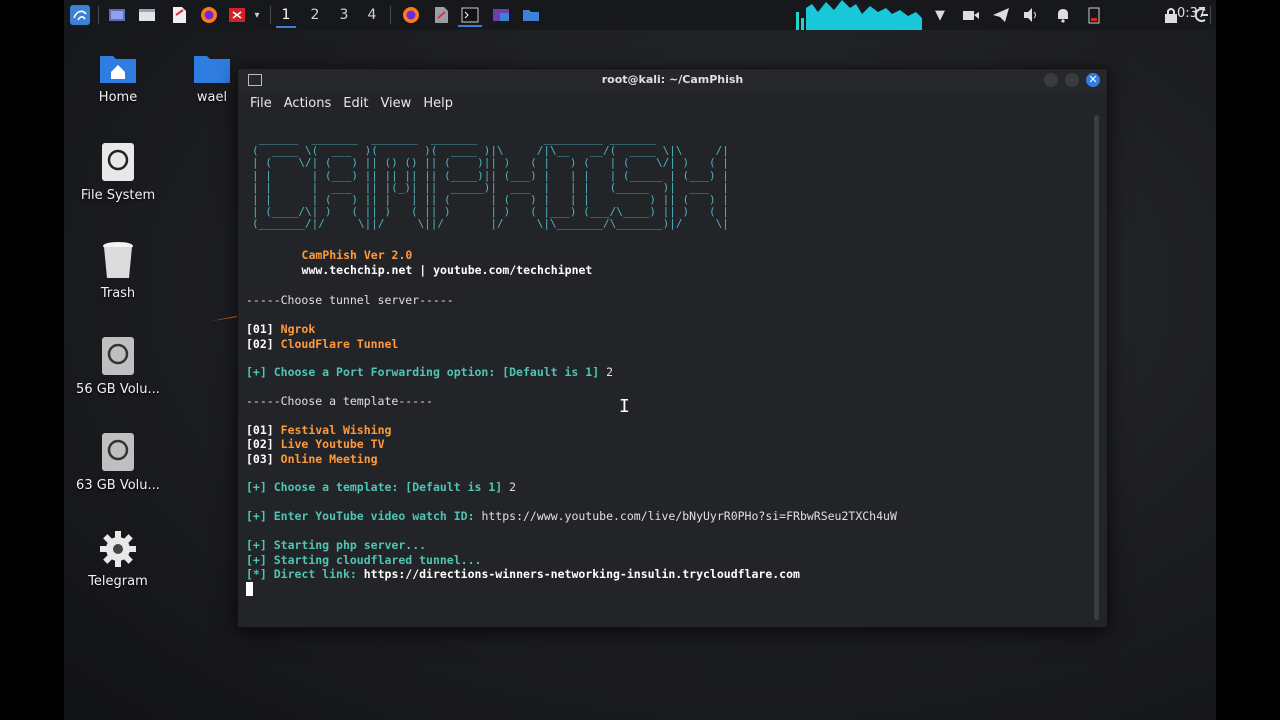 This screenshot has height=720, width=1280. I want to click on editor-task-icon, so click(441, 15).